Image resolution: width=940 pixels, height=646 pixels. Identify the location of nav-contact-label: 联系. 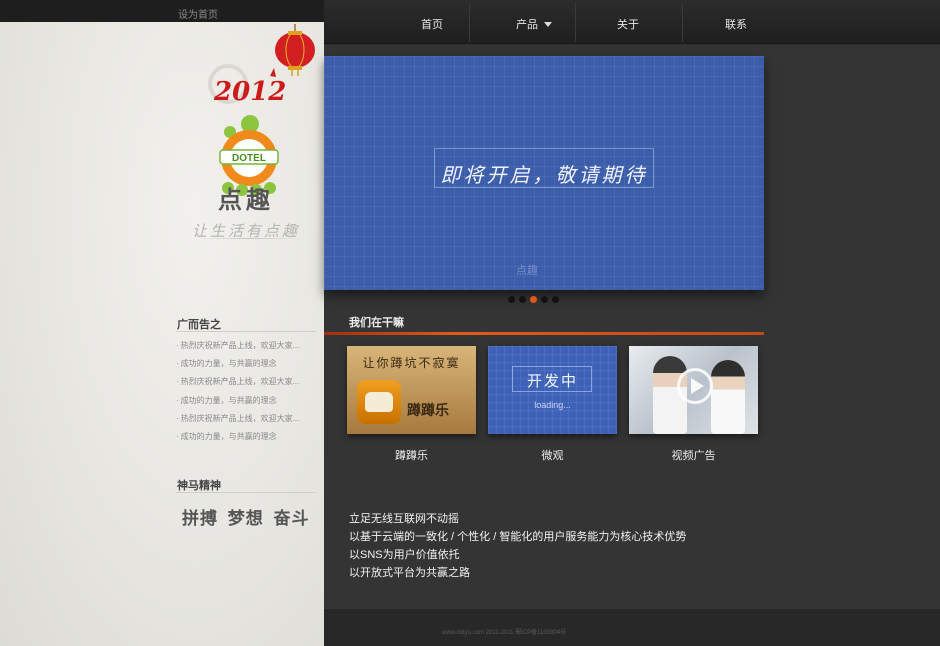
(736, 25).